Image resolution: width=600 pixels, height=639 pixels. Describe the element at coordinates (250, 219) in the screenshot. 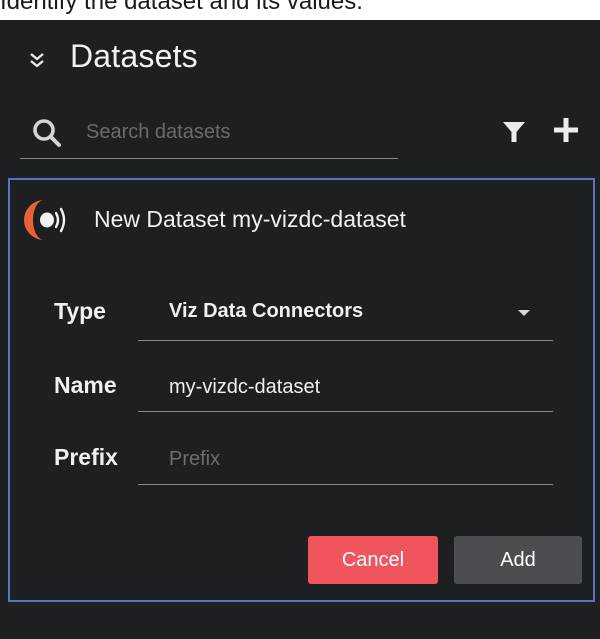

I see `dataset-title: New Dataset my-vizdc-dataset` at that location.